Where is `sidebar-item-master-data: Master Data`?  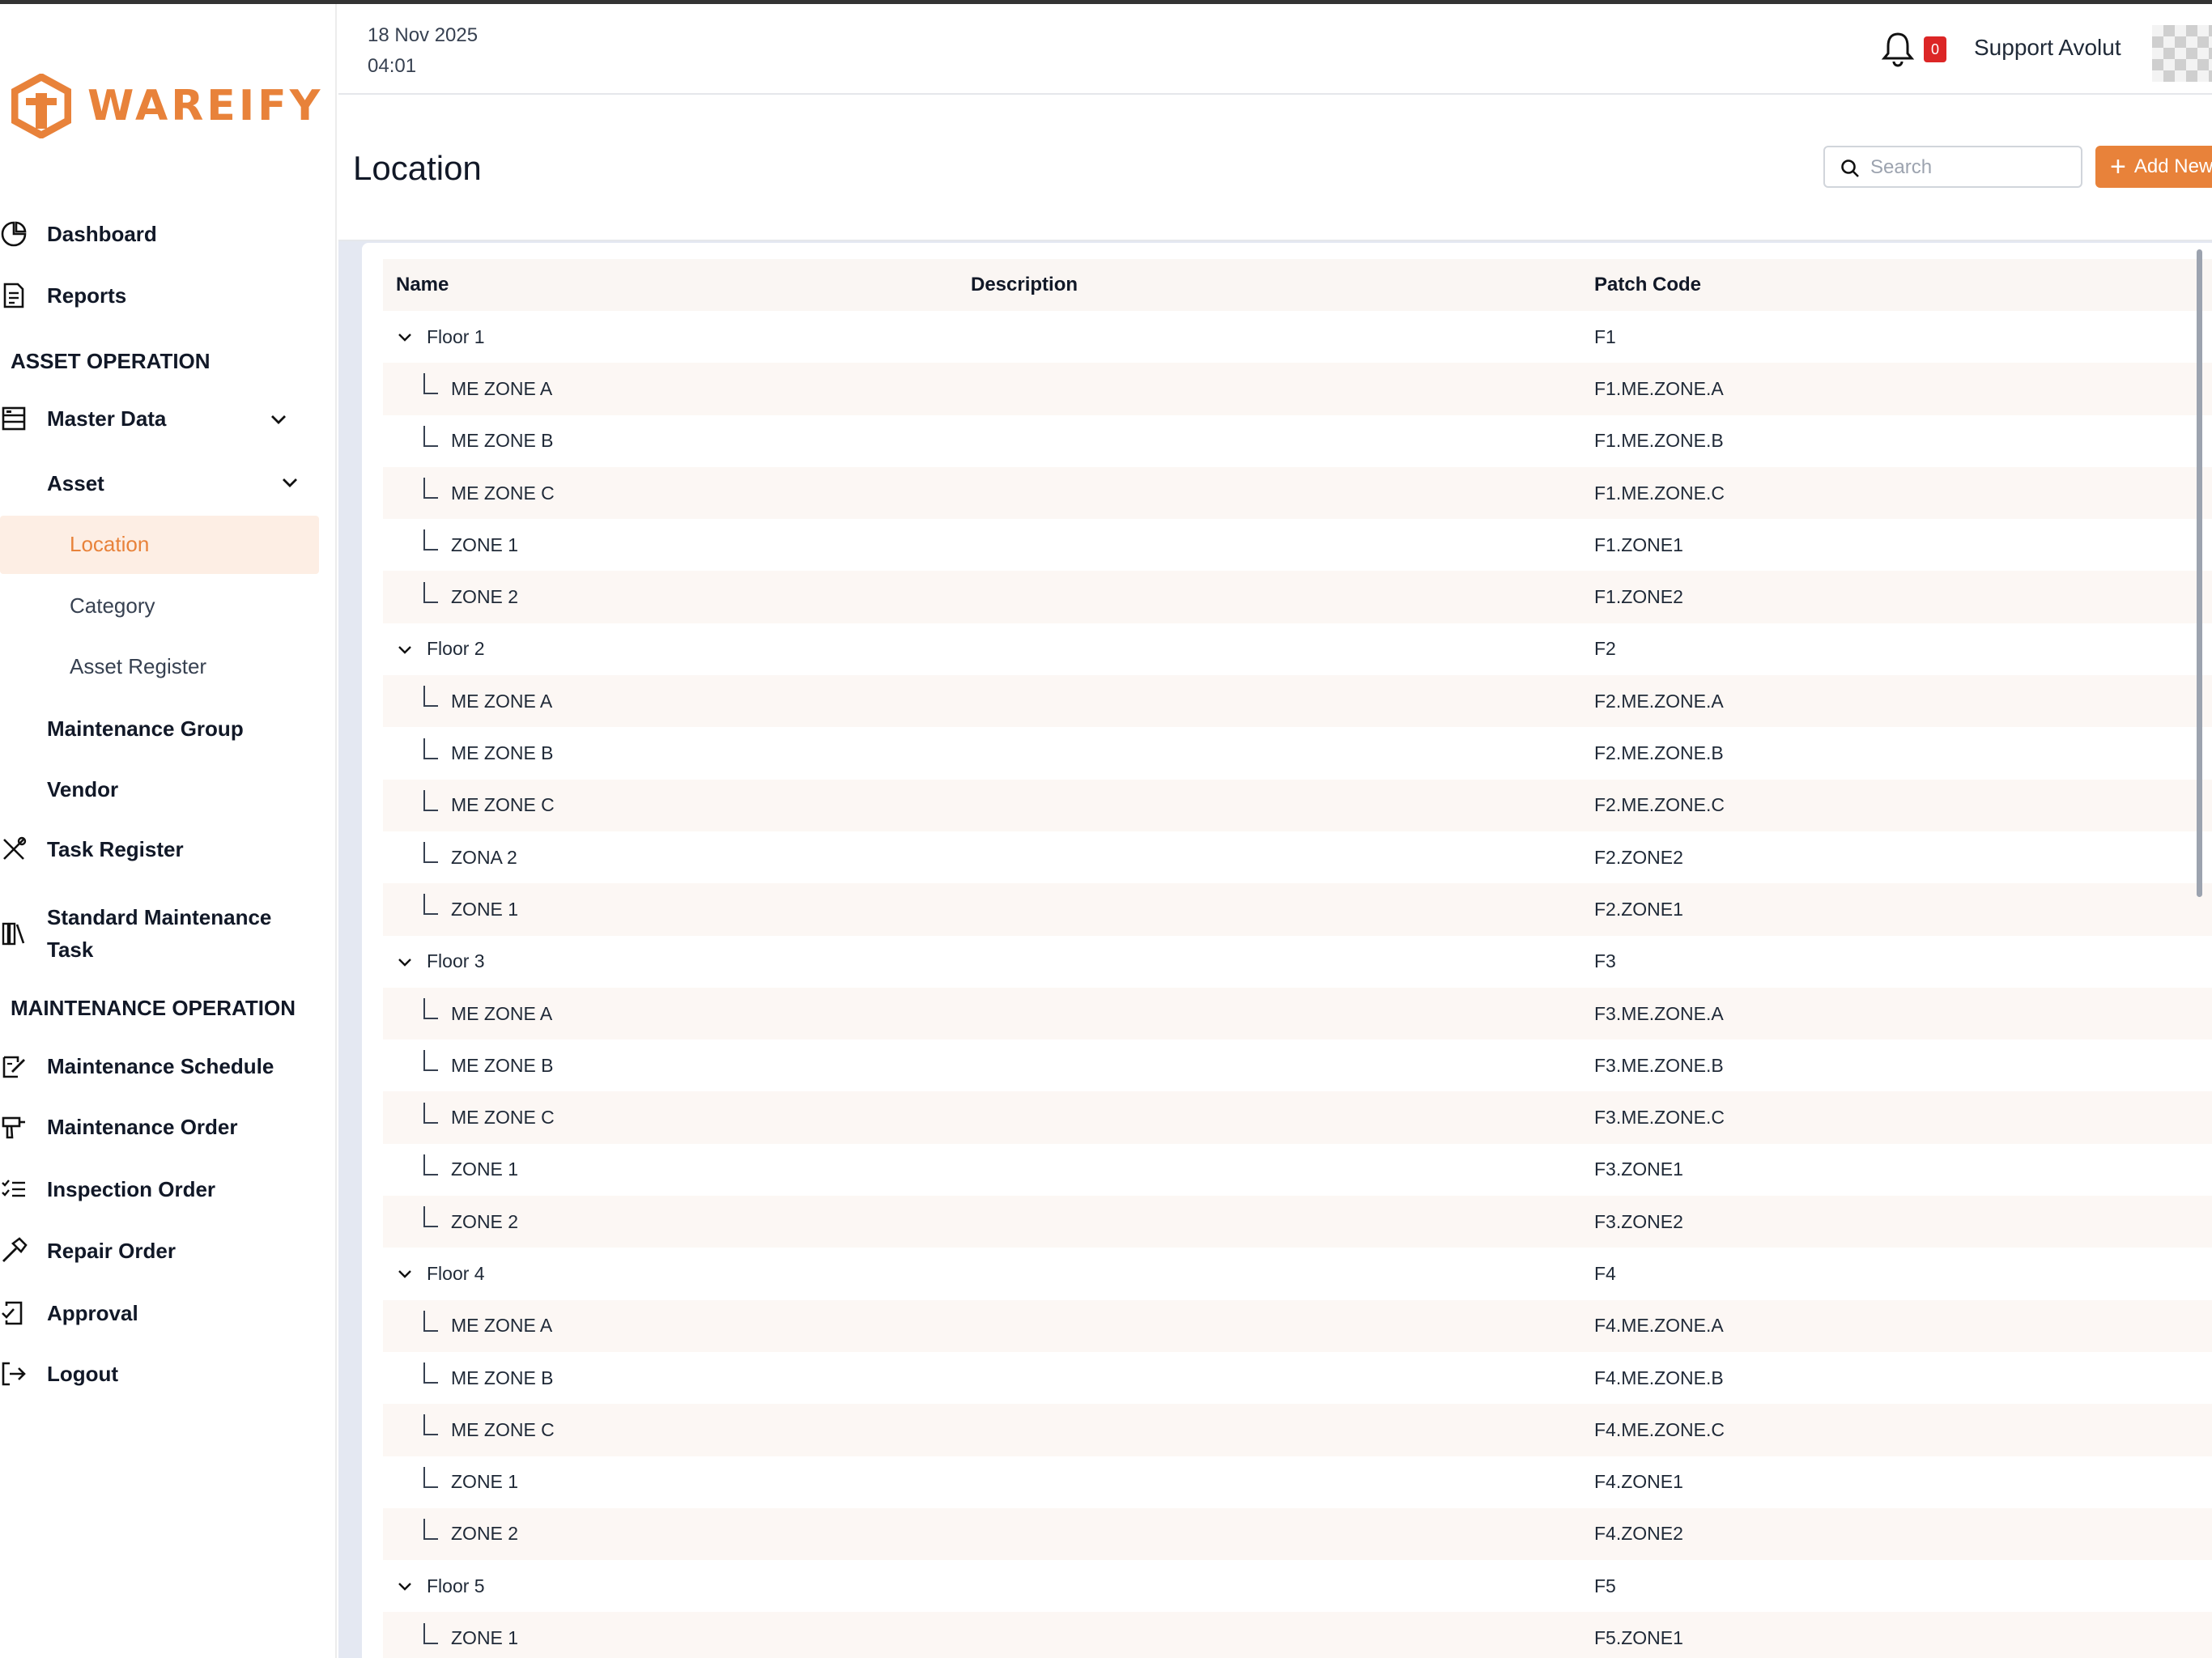
sidebar-item-master-data: Master Data is located at coordinates (83, 418).